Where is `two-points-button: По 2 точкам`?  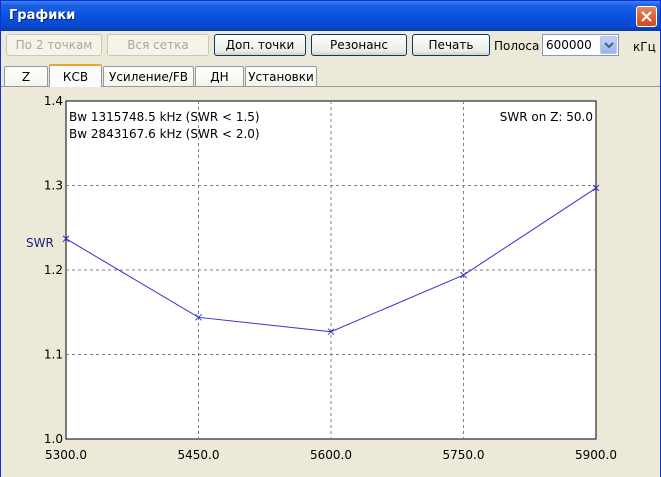
two-points-button: По 2 точкам is located at coordinates (54, 45).